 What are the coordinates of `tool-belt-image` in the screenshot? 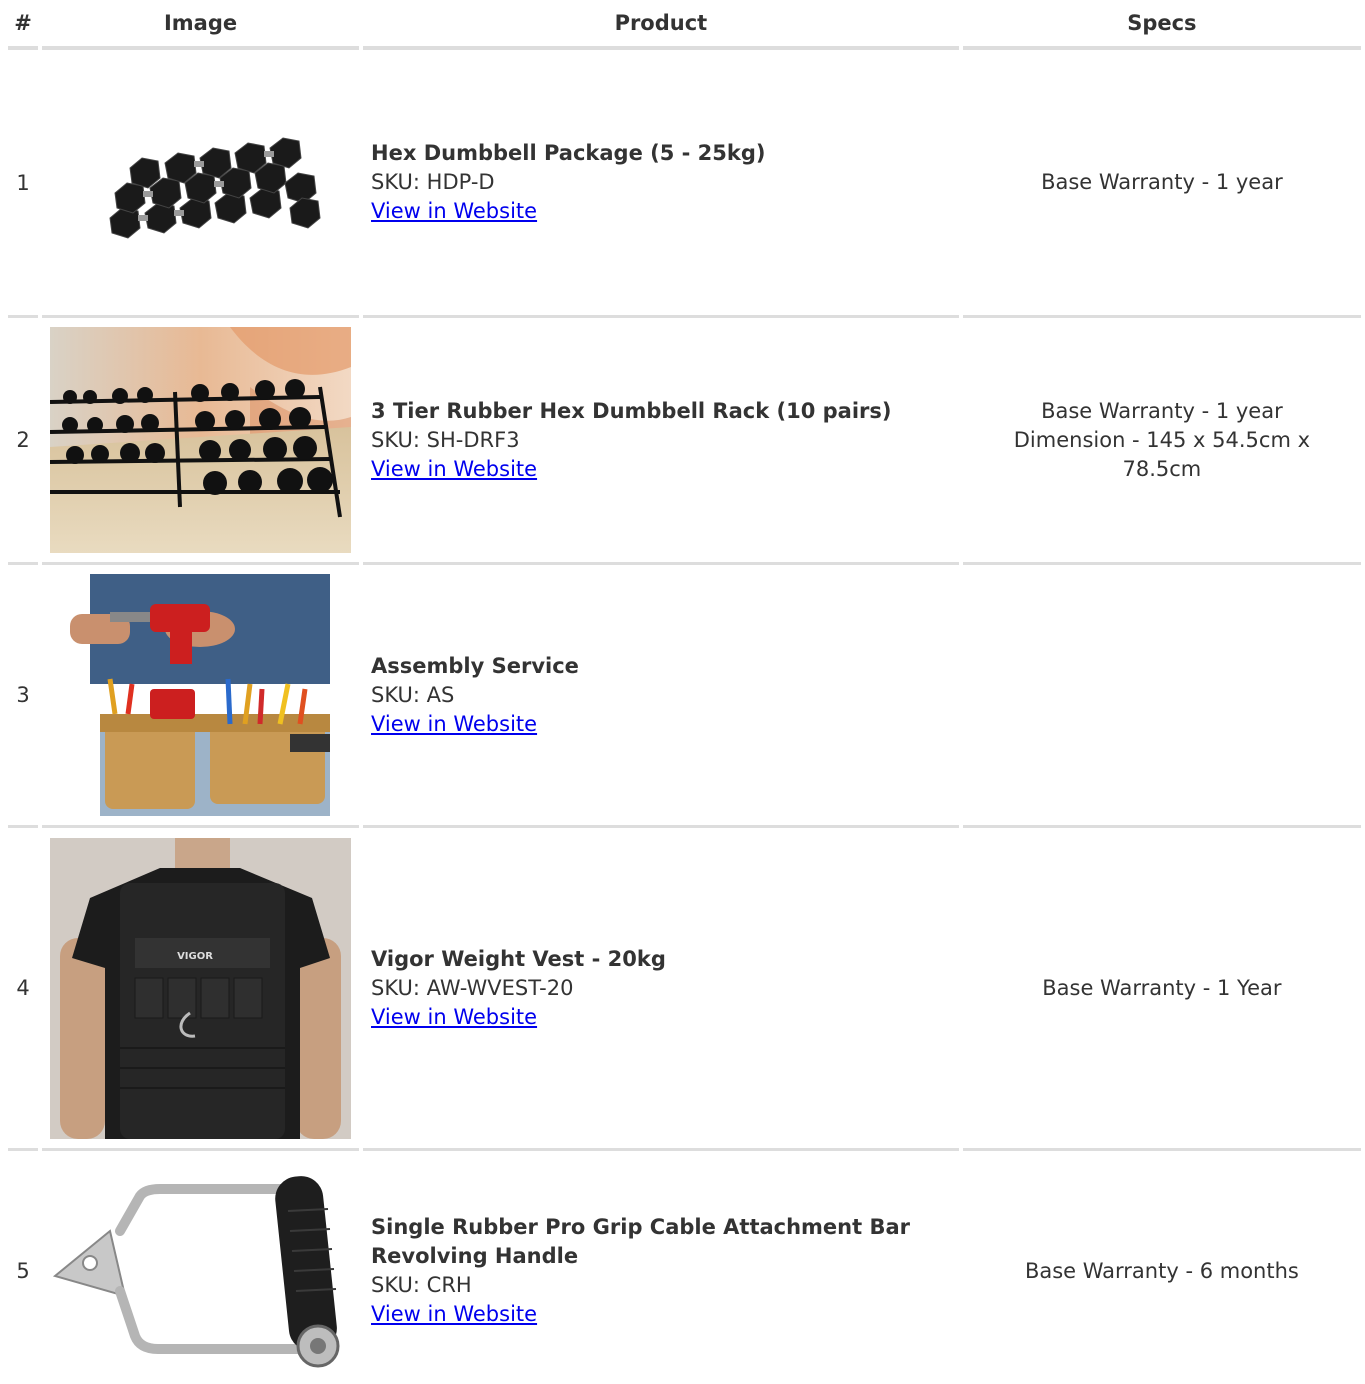 It's located at (201, 695).